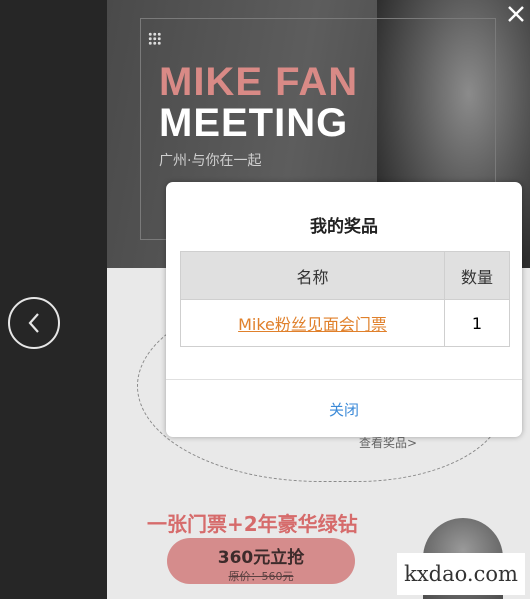 The height and width of the screenshot is (599, 530). I want to click on chevron-left-icon, so click(33, 323).